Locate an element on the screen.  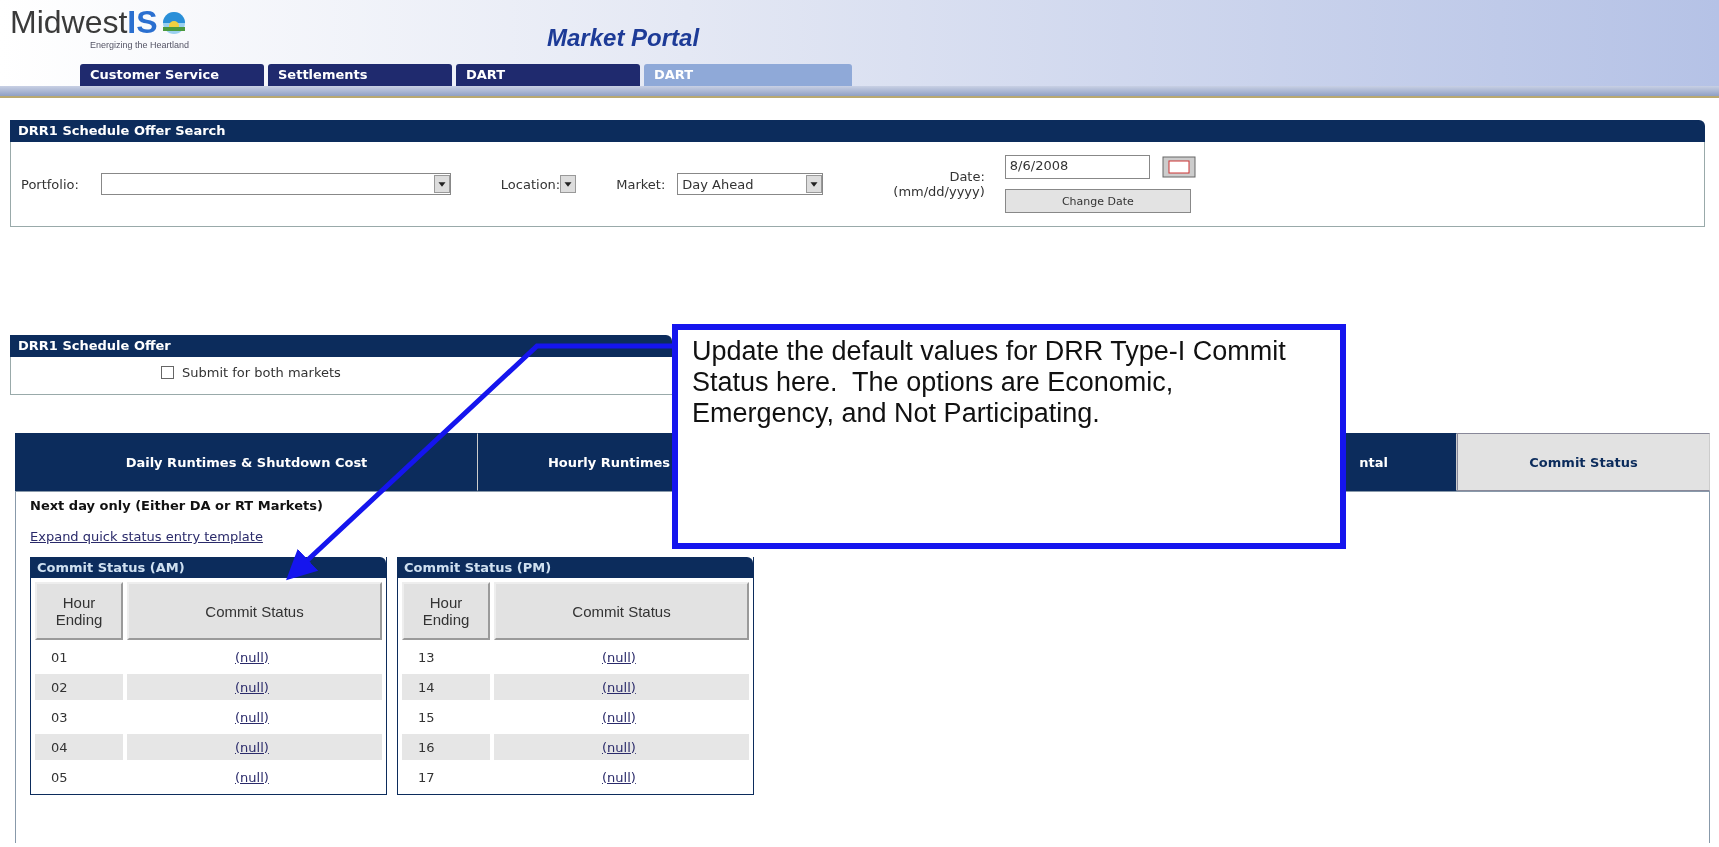
table-title: Commit Status (PM) is located at coordinates (575, 567).